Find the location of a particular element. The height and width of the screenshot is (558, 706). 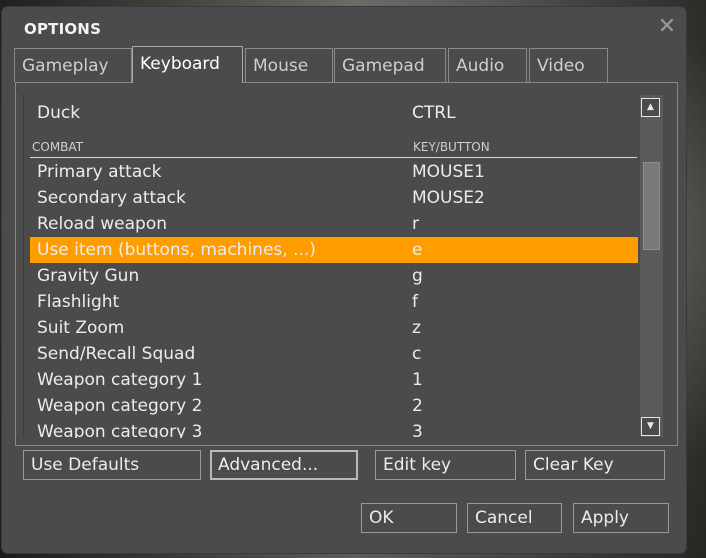

action-label: Gravity Gun is located at coordinates (88, 276).